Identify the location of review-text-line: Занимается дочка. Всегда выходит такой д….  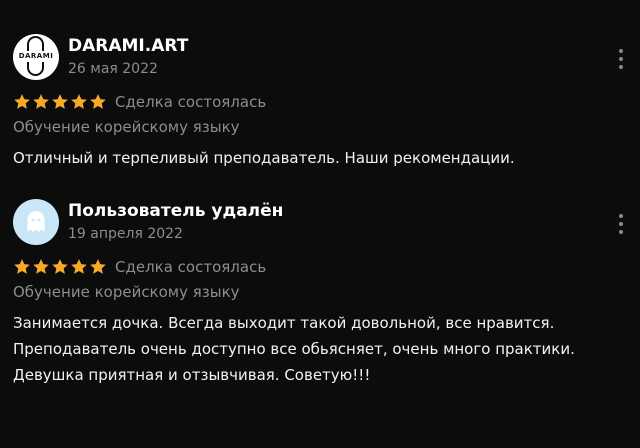
(284, 323).